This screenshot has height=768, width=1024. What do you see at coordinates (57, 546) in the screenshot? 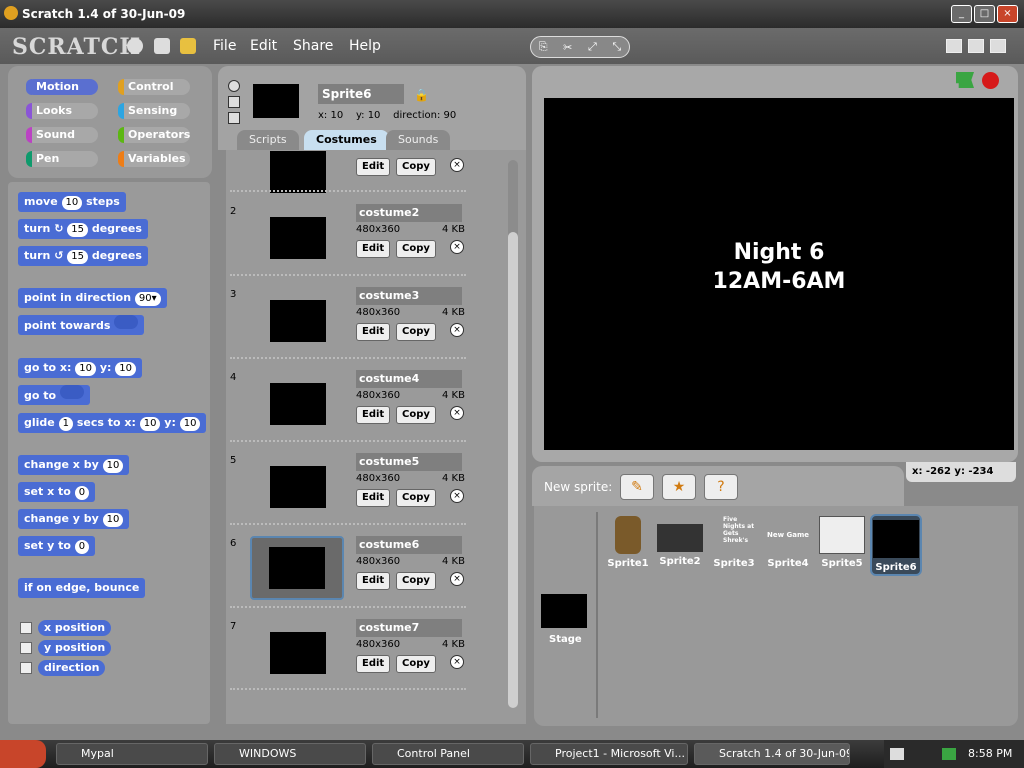
I see `set-y-block: set y to 0` at bounding box center [57, 546].